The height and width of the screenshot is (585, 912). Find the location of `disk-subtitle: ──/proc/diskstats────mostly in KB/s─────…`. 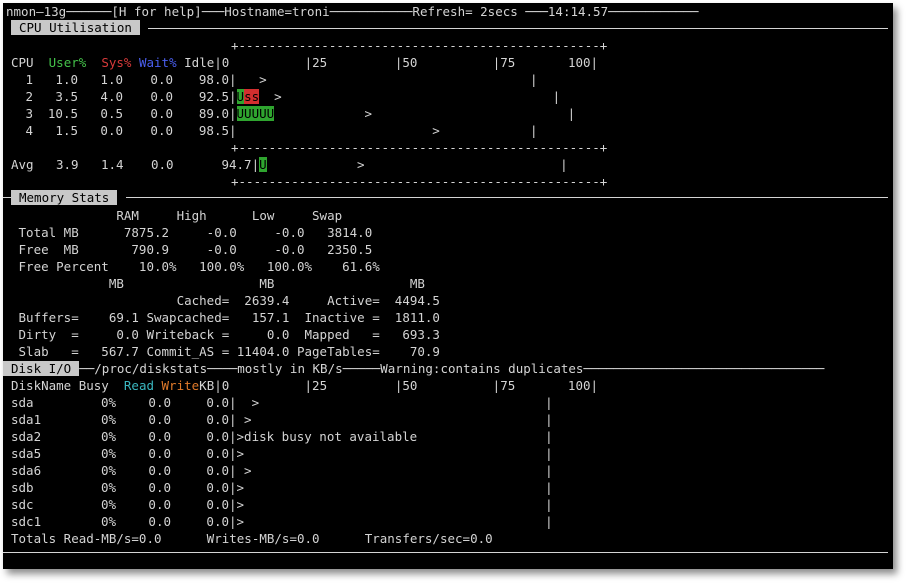

disk-subtitle: ──/proc/diskstats────mostly in KB/s─────… is located at coordinates (339, 368).